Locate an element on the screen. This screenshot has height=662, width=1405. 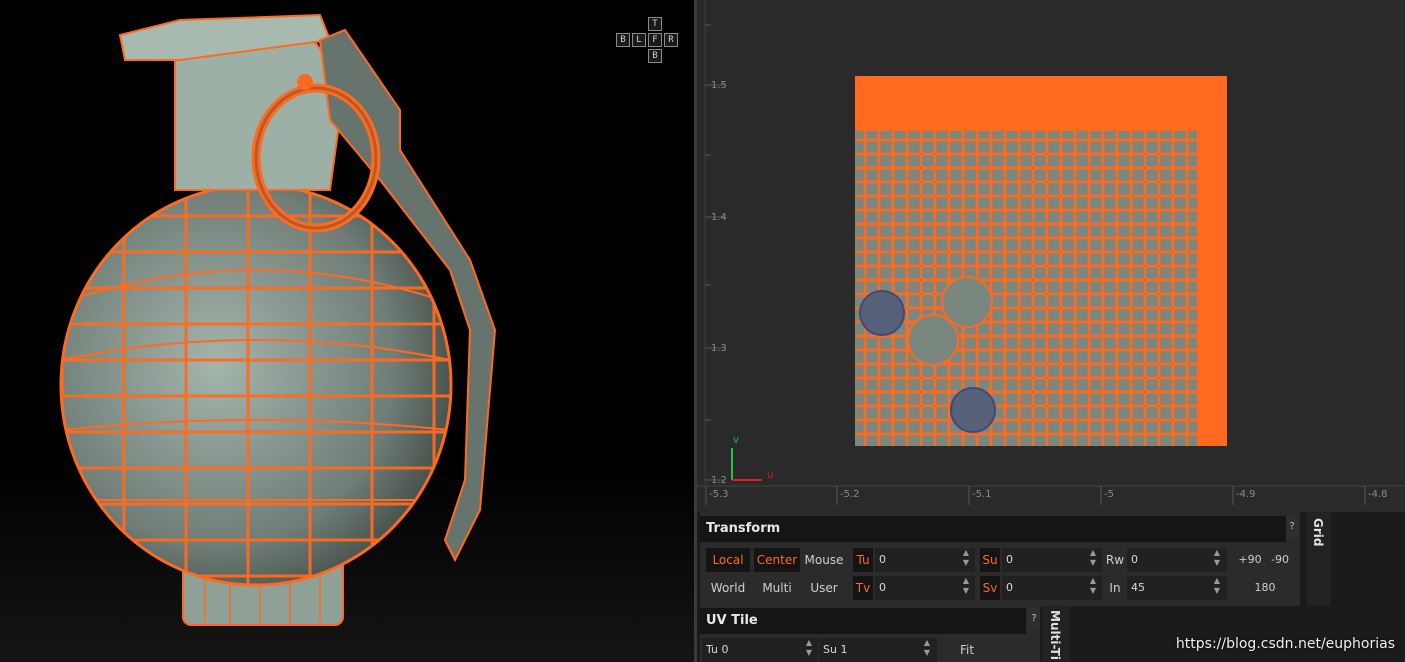
y-tick-label: 1.4 is located at coordinates (719, 217).